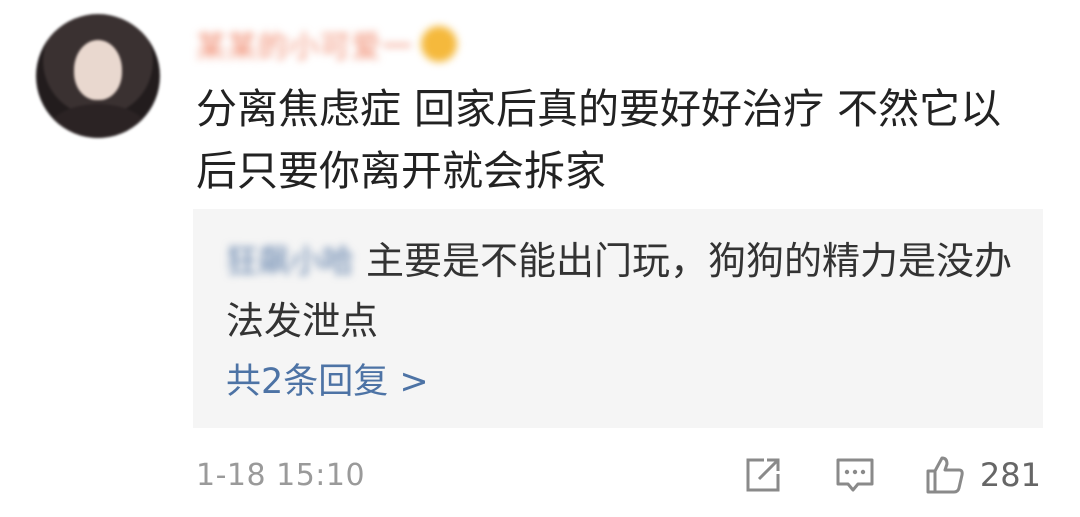  Describe the element at coordinates (281, 475) in the screenshot. I see `comment-timestamp: 1-18 15:10` at that location.